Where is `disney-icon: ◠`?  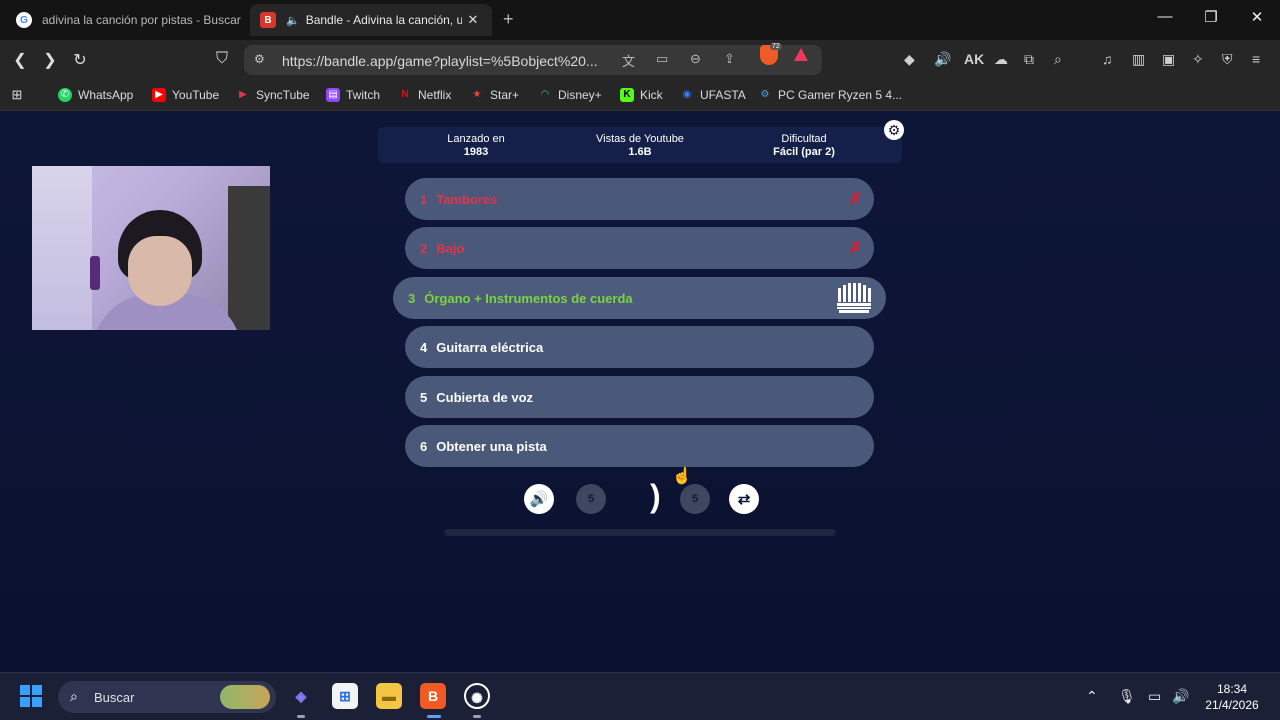
disney-icon: ◠ is located at coordinates (545, 94).